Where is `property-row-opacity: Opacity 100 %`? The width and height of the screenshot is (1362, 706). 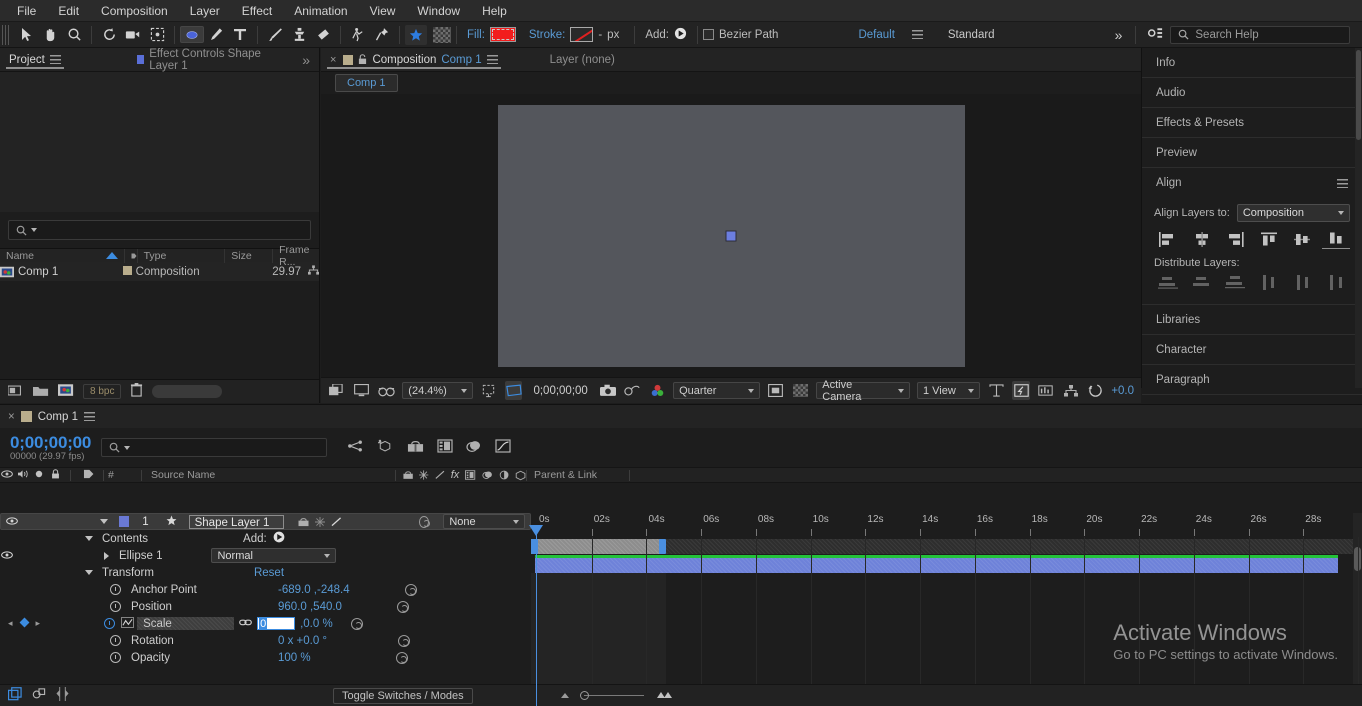
property-row-opacity: Opacity 100 % is located at coordinates (265, 657).